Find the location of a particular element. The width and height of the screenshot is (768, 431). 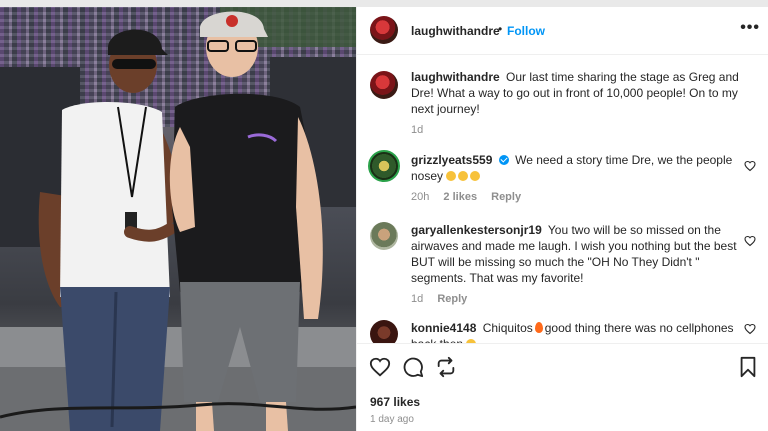

bookmark-icon is located at coordinates (748, 367).